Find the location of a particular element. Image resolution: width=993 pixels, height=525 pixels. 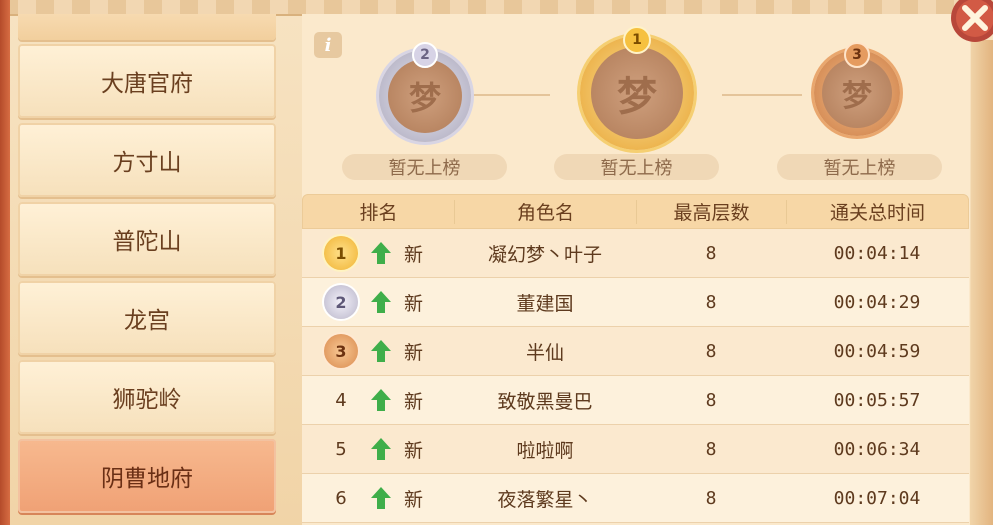

podium-label-1: 暂无上榜 is located at coordinates (636, 167).